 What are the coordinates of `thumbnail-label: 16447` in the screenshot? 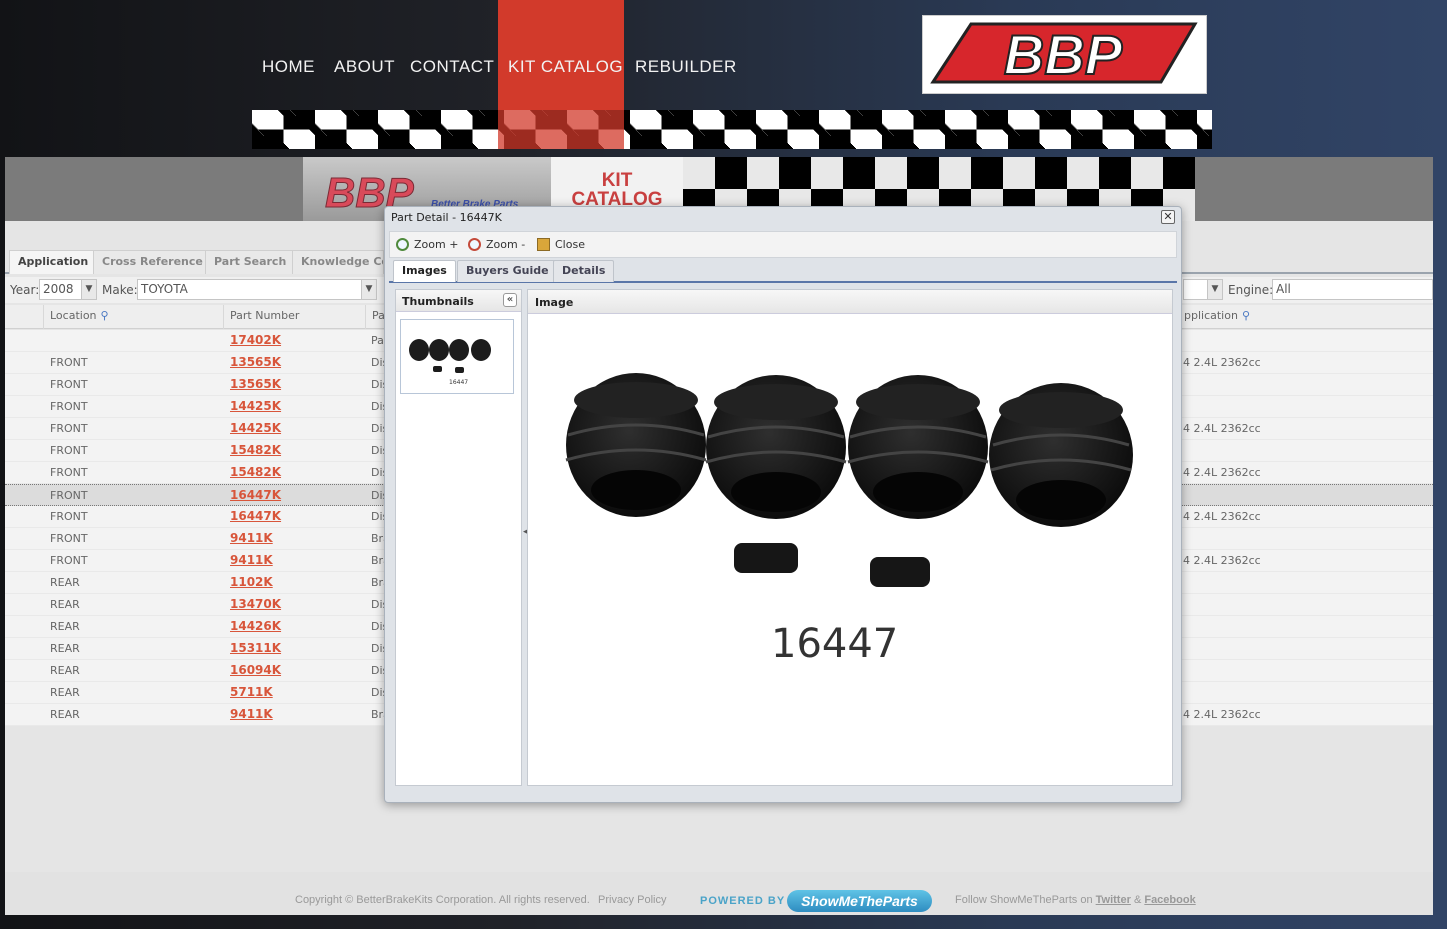 It's located at (458, 382).